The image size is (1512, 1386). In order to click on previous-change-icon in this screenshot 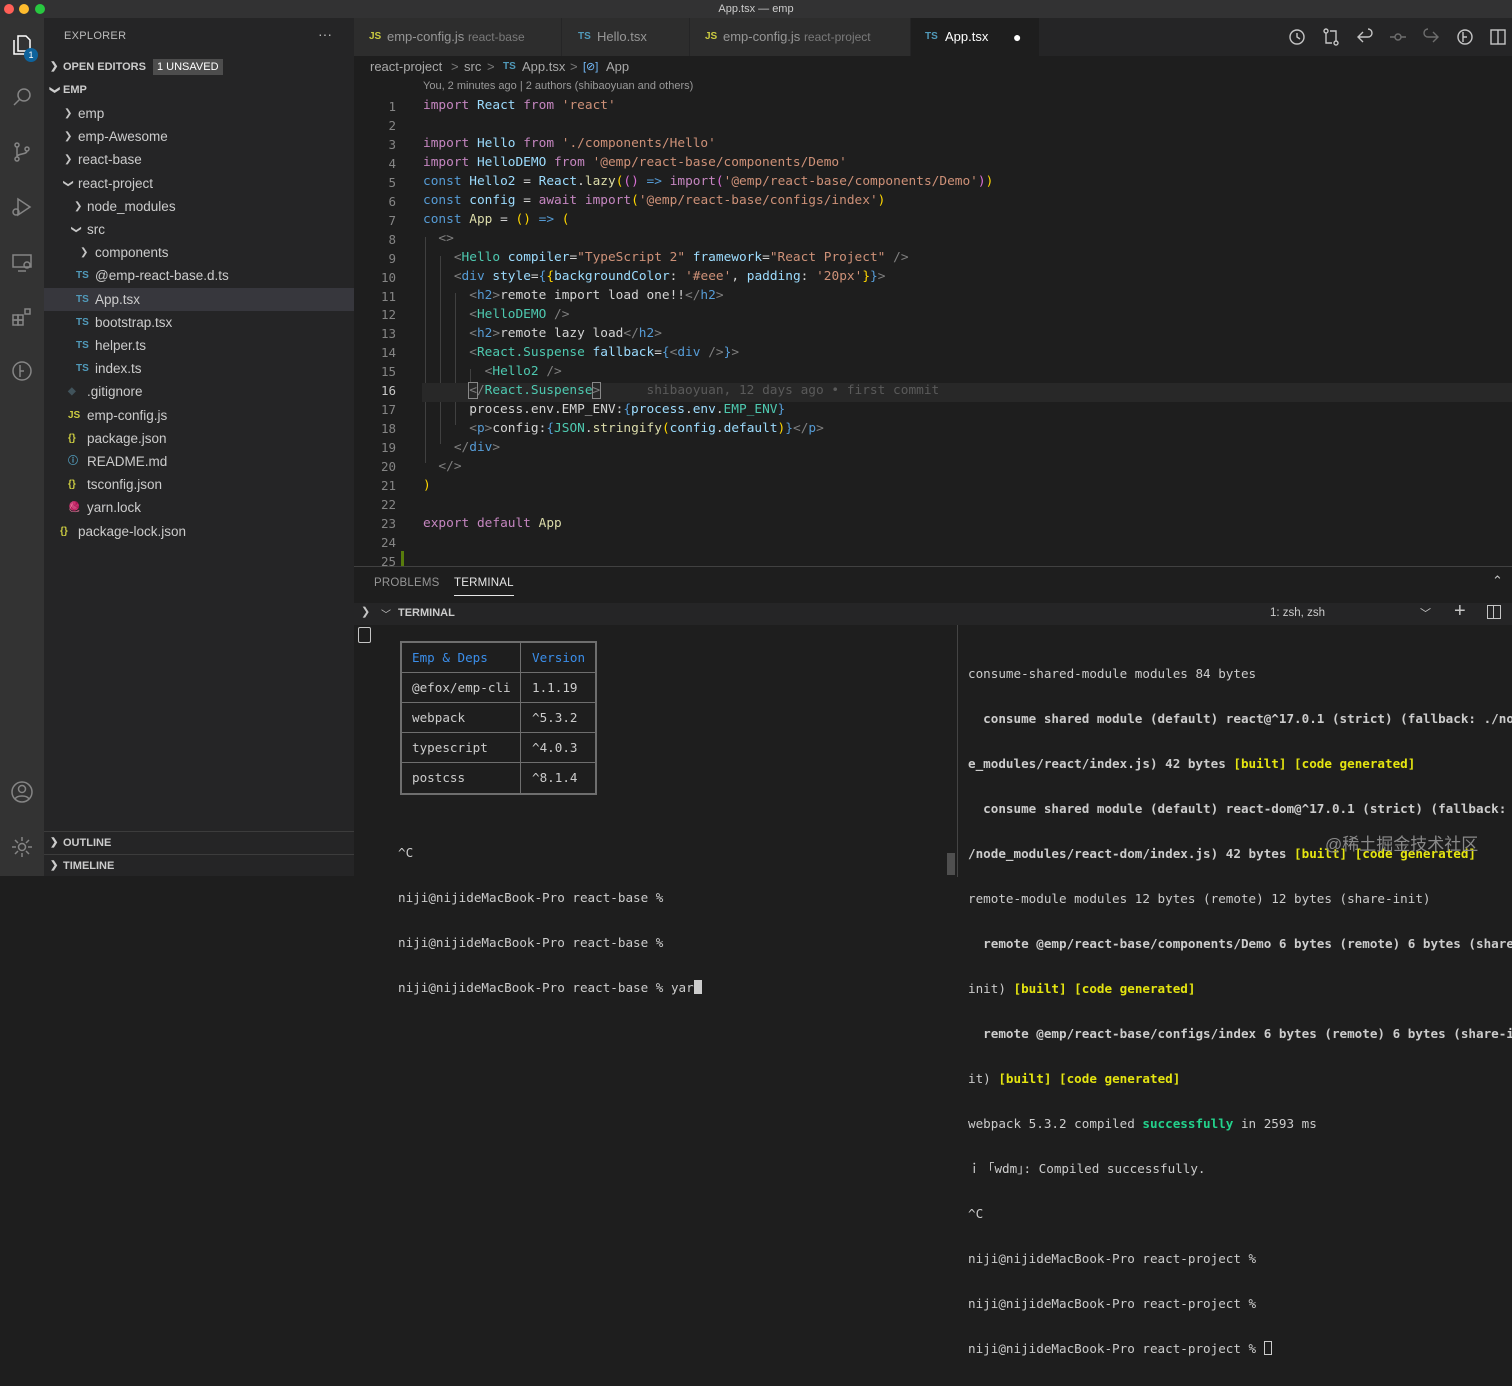, I will do `click(1365, 37)`.